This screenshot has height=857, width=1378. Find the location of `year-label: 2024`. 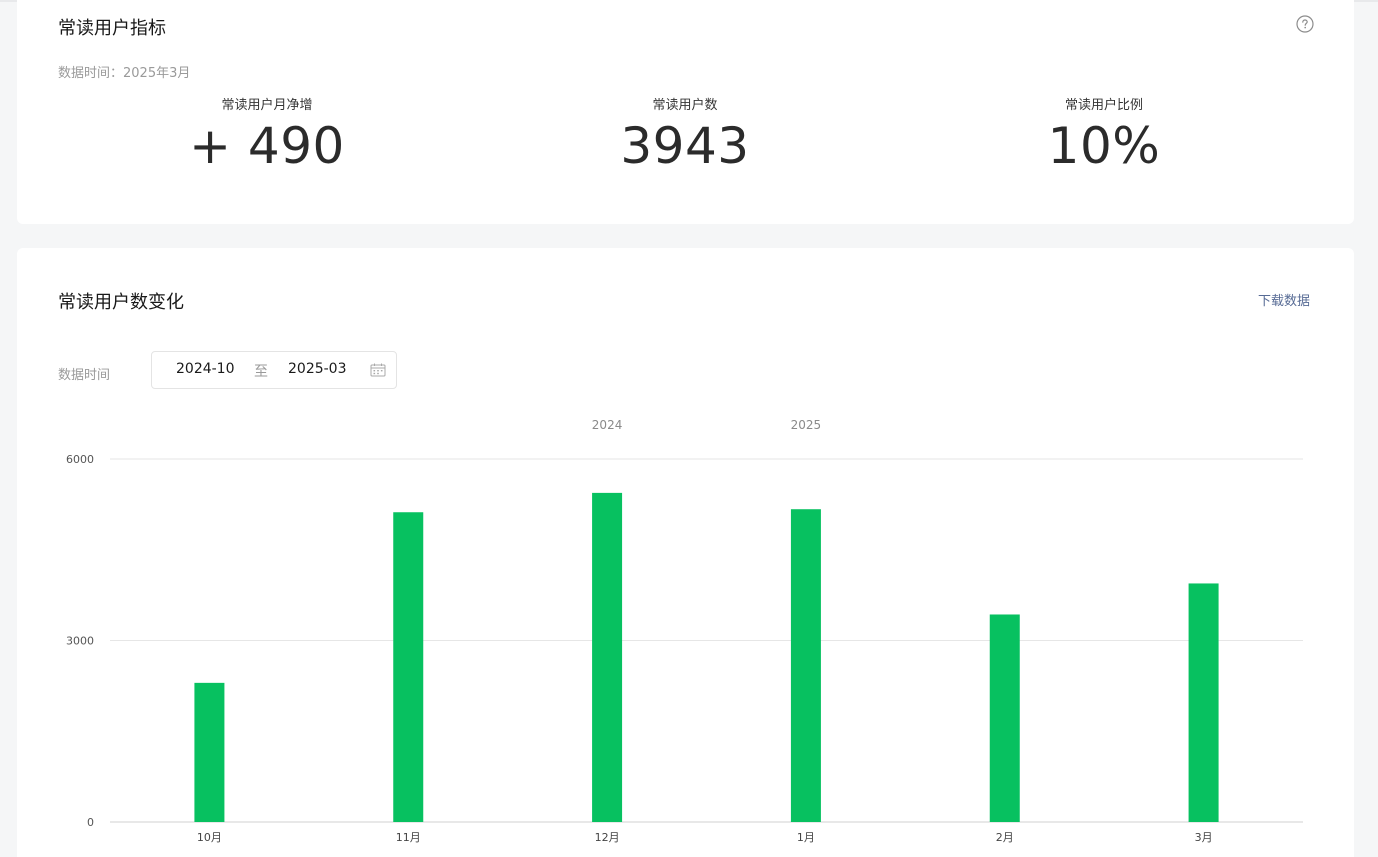

year-label: 2024 is located at coordinates (607, 425).